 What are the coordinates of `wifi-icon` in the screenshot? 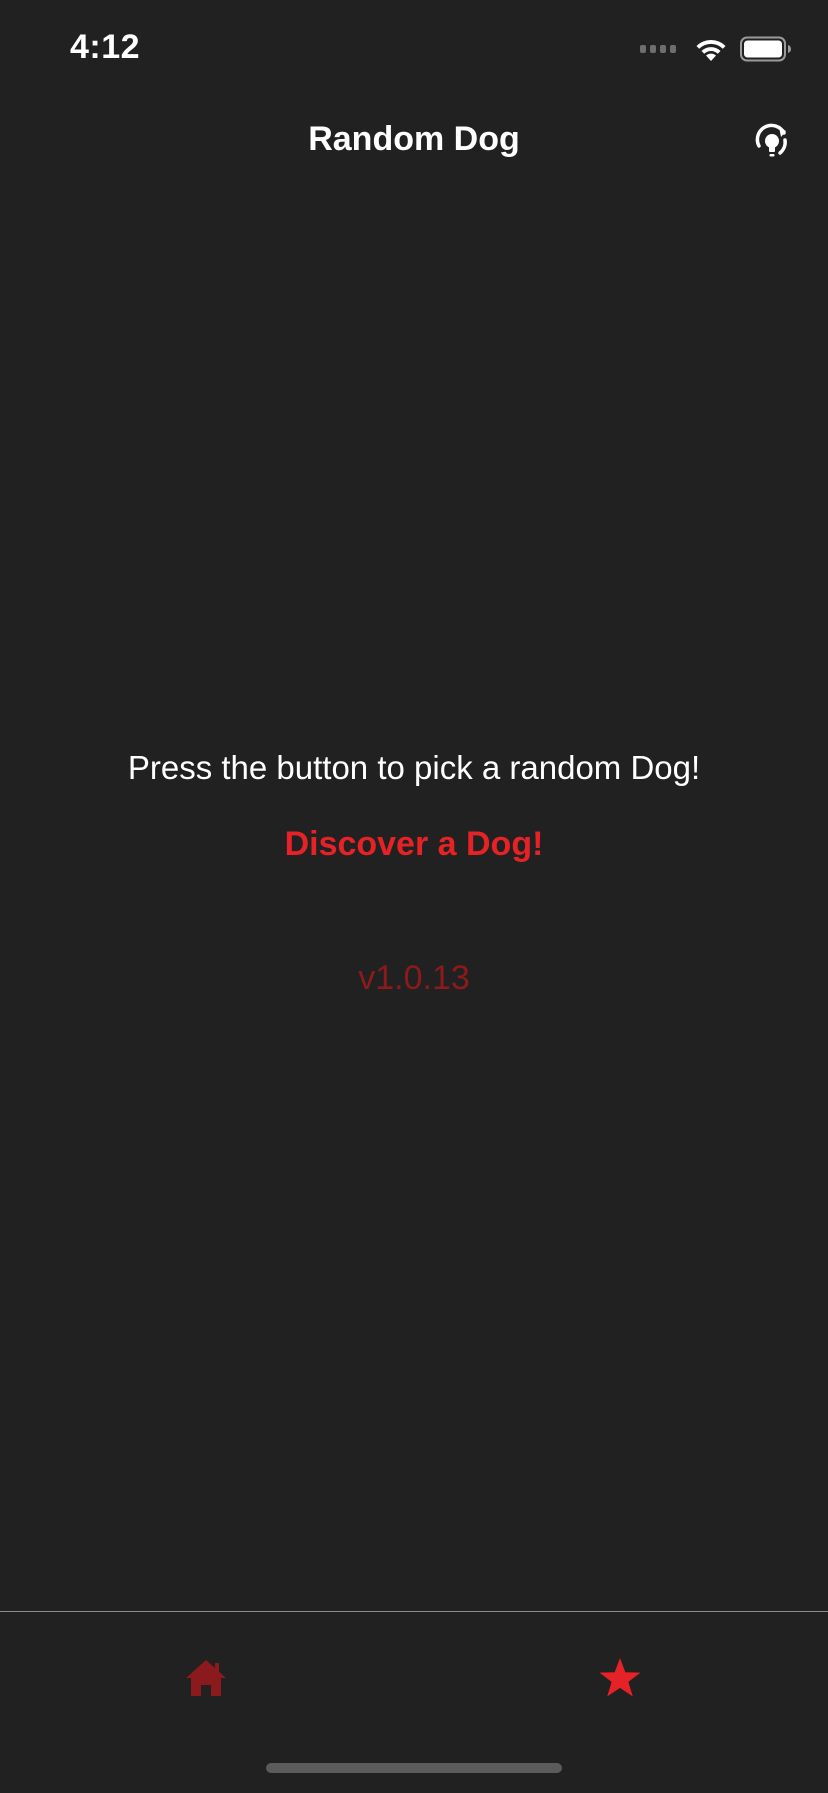 It's located at (711, 50).